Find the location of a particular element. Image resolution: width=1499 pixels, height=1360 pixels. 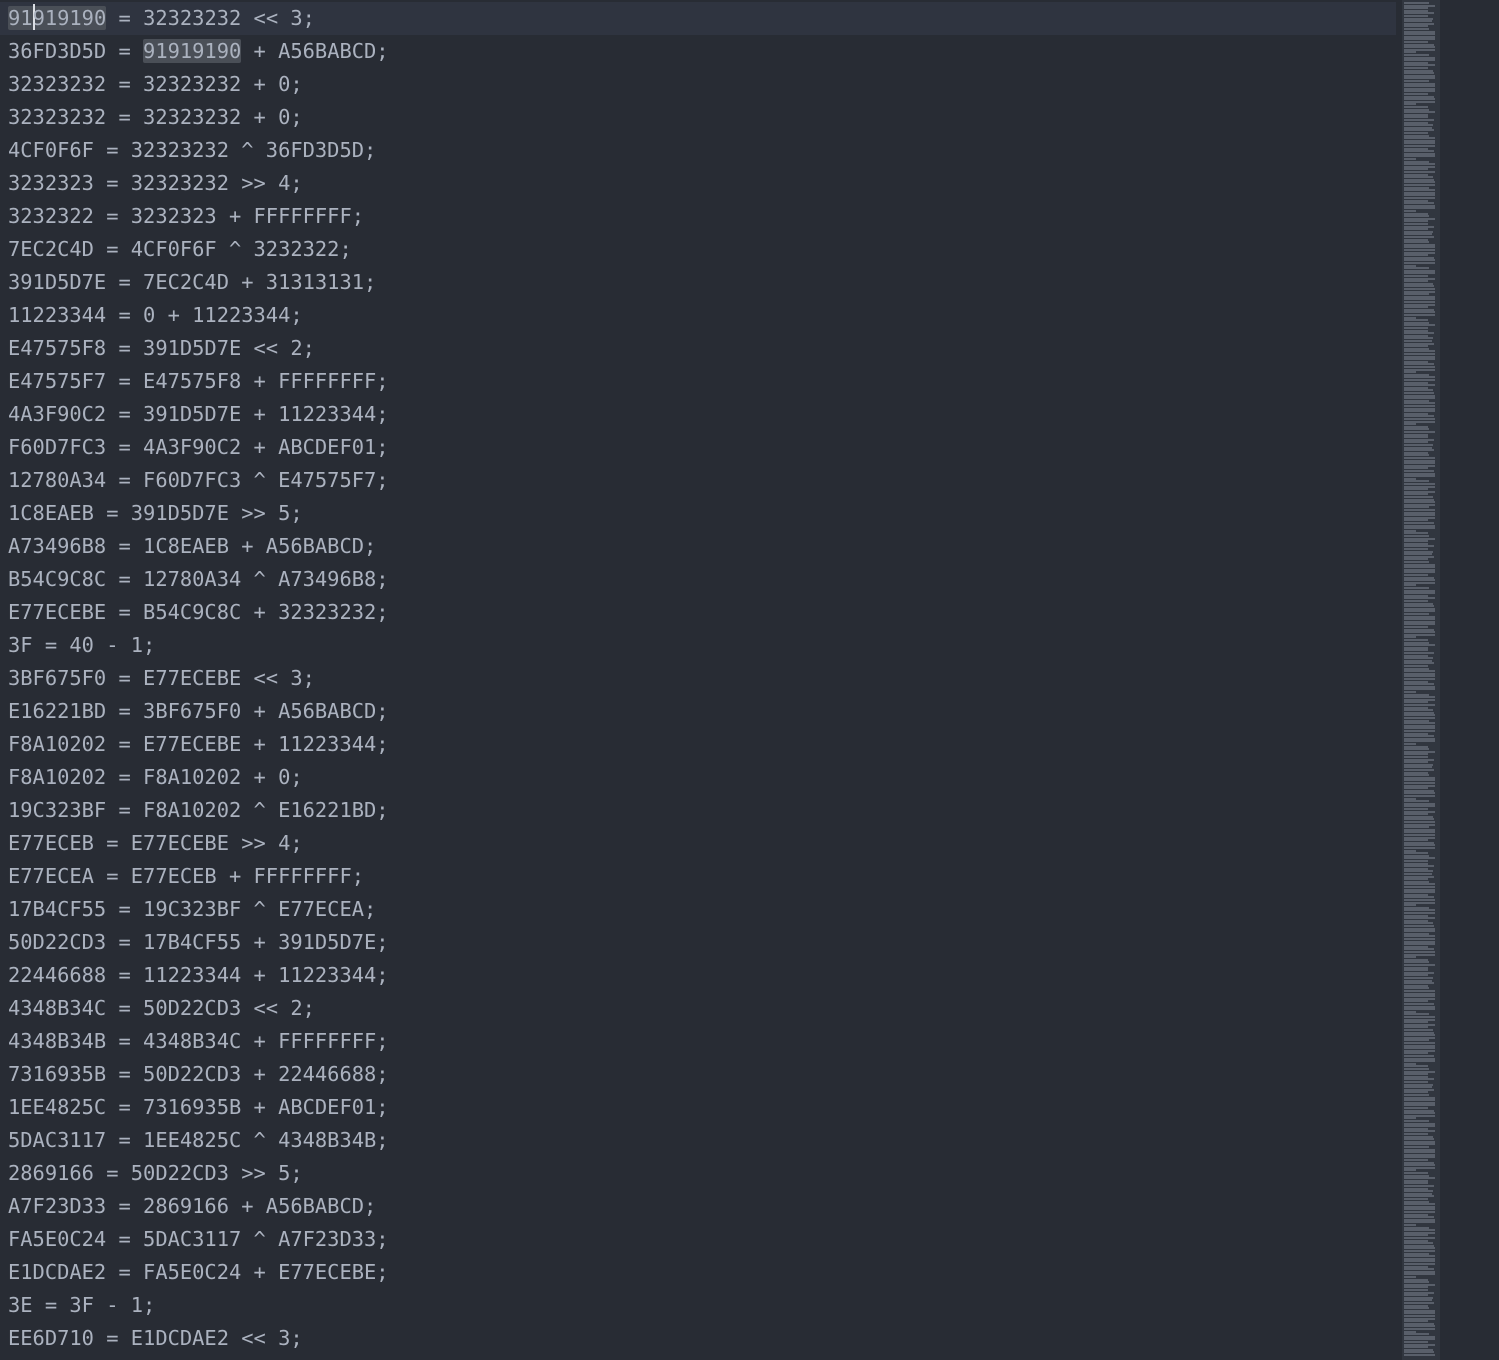

code-line: A7F23D33 = 2869166 + A56BABCD; is located at coordinates (698, 1206).